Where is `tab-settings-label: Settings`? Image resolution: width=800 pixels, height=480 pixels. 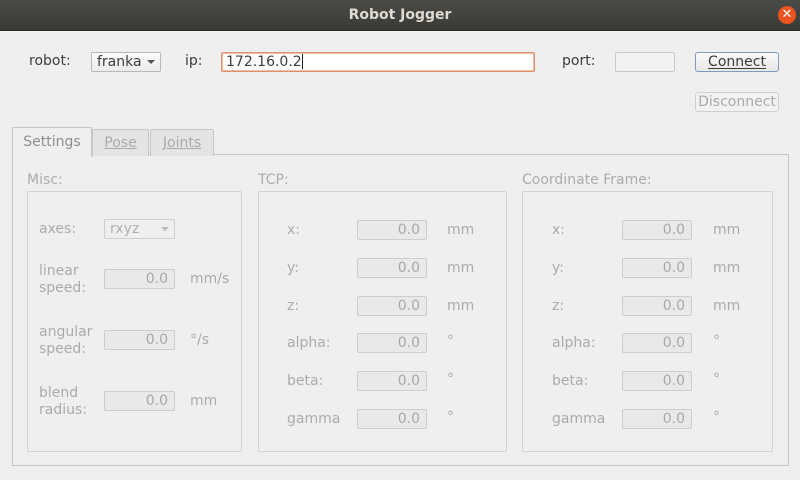
tab-settings-label: Settings is located at coordinates (52, 142).